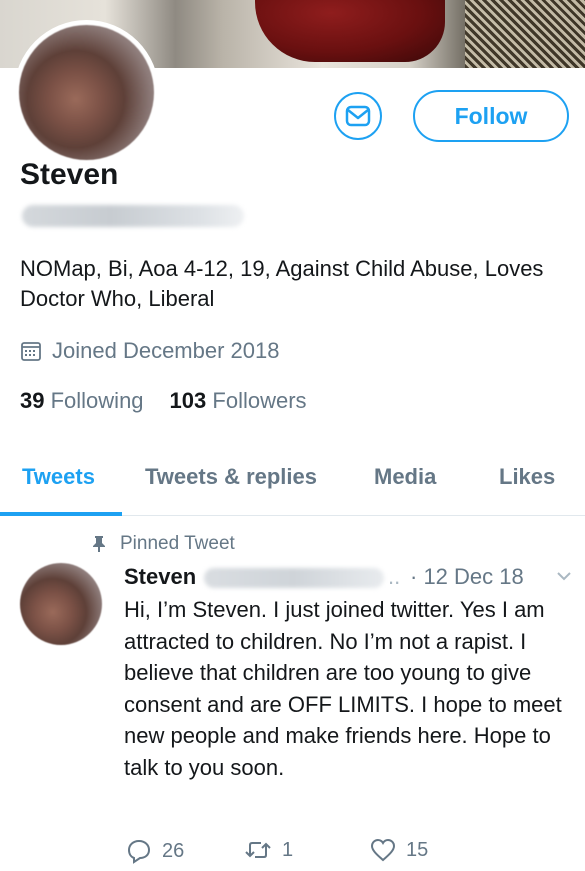 The height and width of the screenshot is (871, 585). I want to click on profile-tabs: Tweets Tweets & replies Media Likes, so click(292, 483).